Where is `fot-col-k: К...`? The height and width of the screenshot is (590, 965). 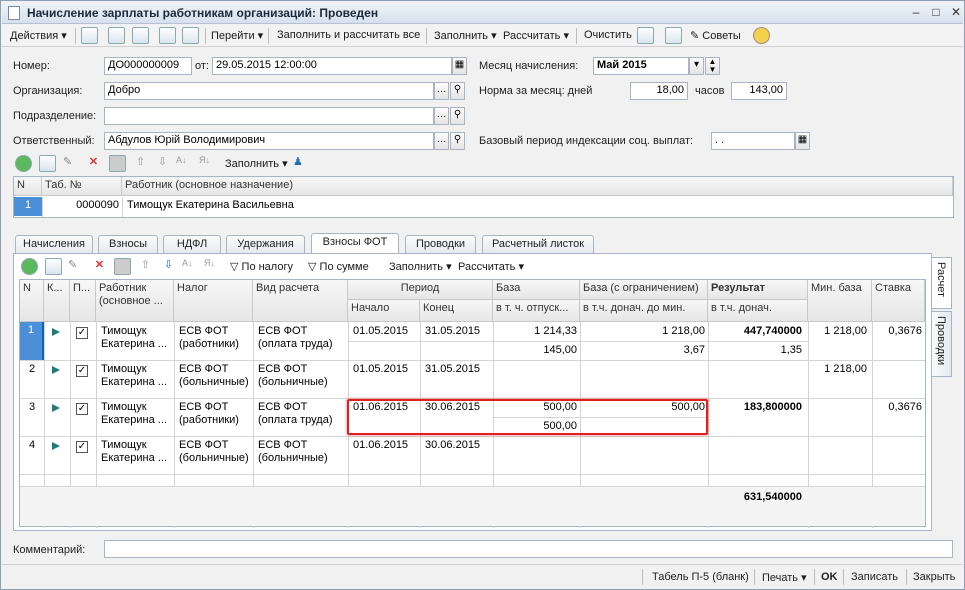
fot-col-k: К... is located at coordinates (57, 301).